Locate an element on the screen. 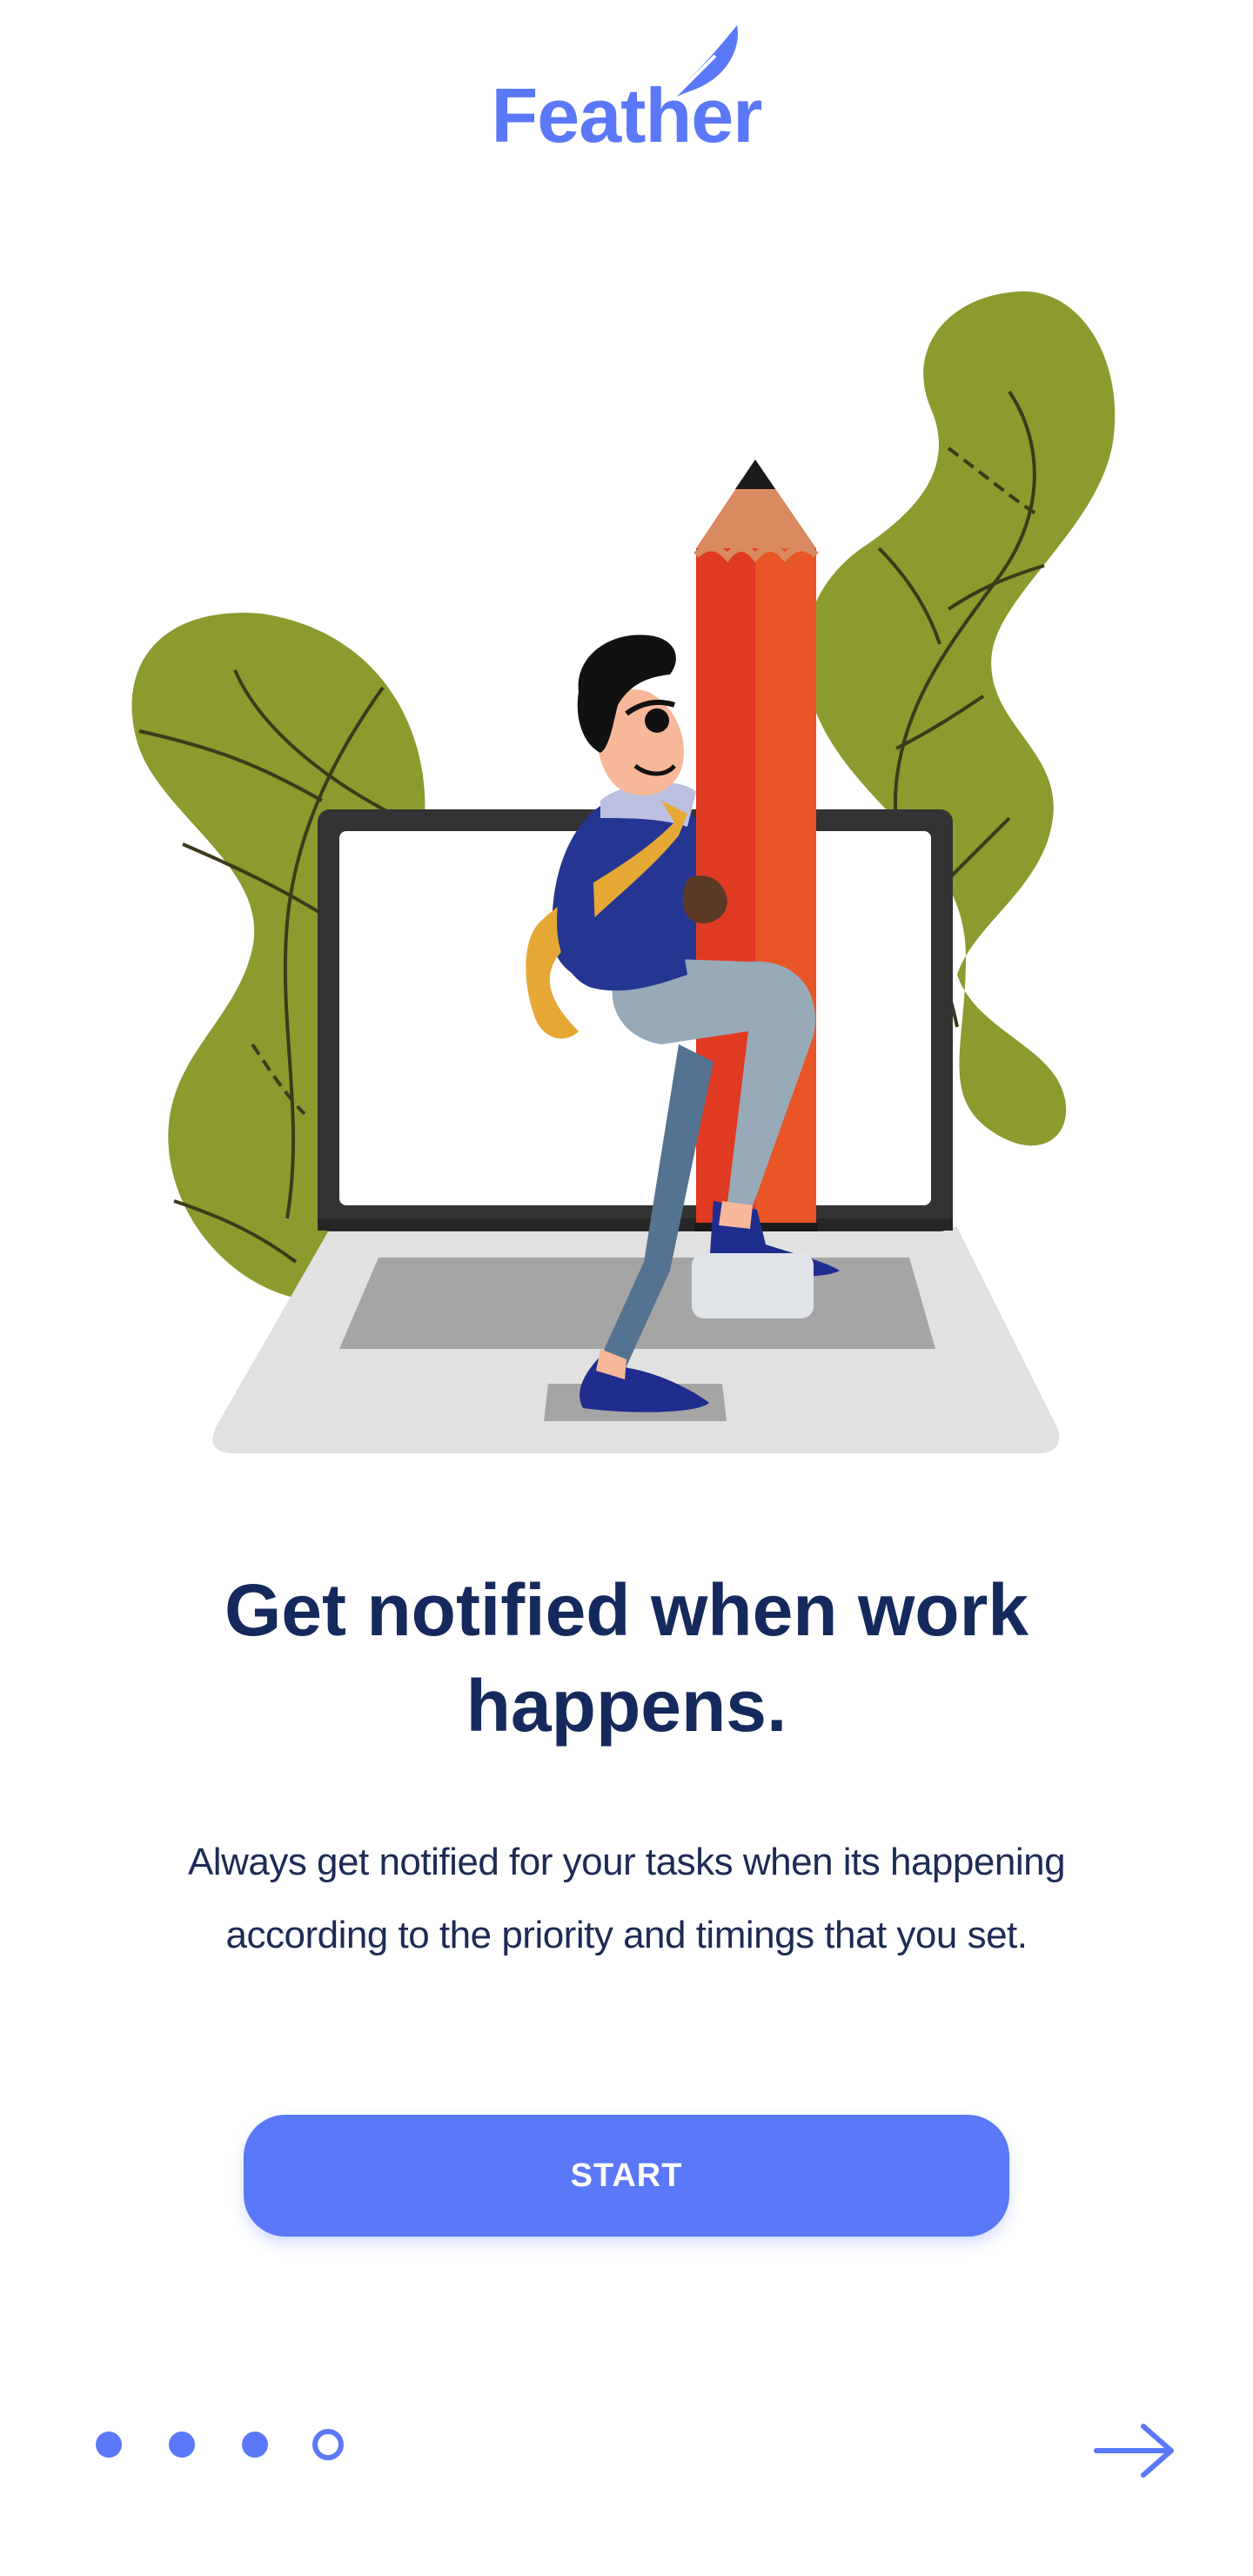 This screenshot has width=1253, height=2576. app-logo: Feather is located at coordinates (626, 88).